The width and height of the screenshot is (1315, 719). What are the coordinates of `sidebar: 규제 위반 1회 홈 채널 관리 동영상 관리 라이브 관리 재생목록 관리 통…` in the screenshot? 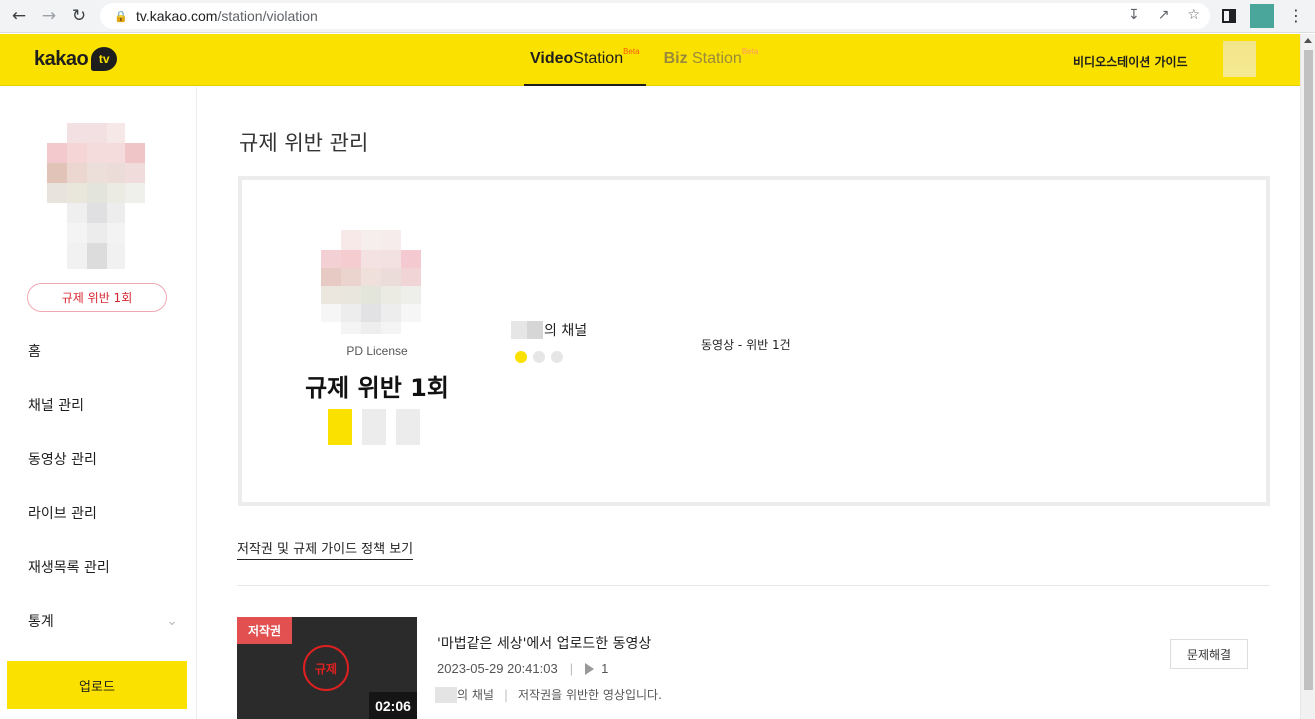 It's located at (98, 403).